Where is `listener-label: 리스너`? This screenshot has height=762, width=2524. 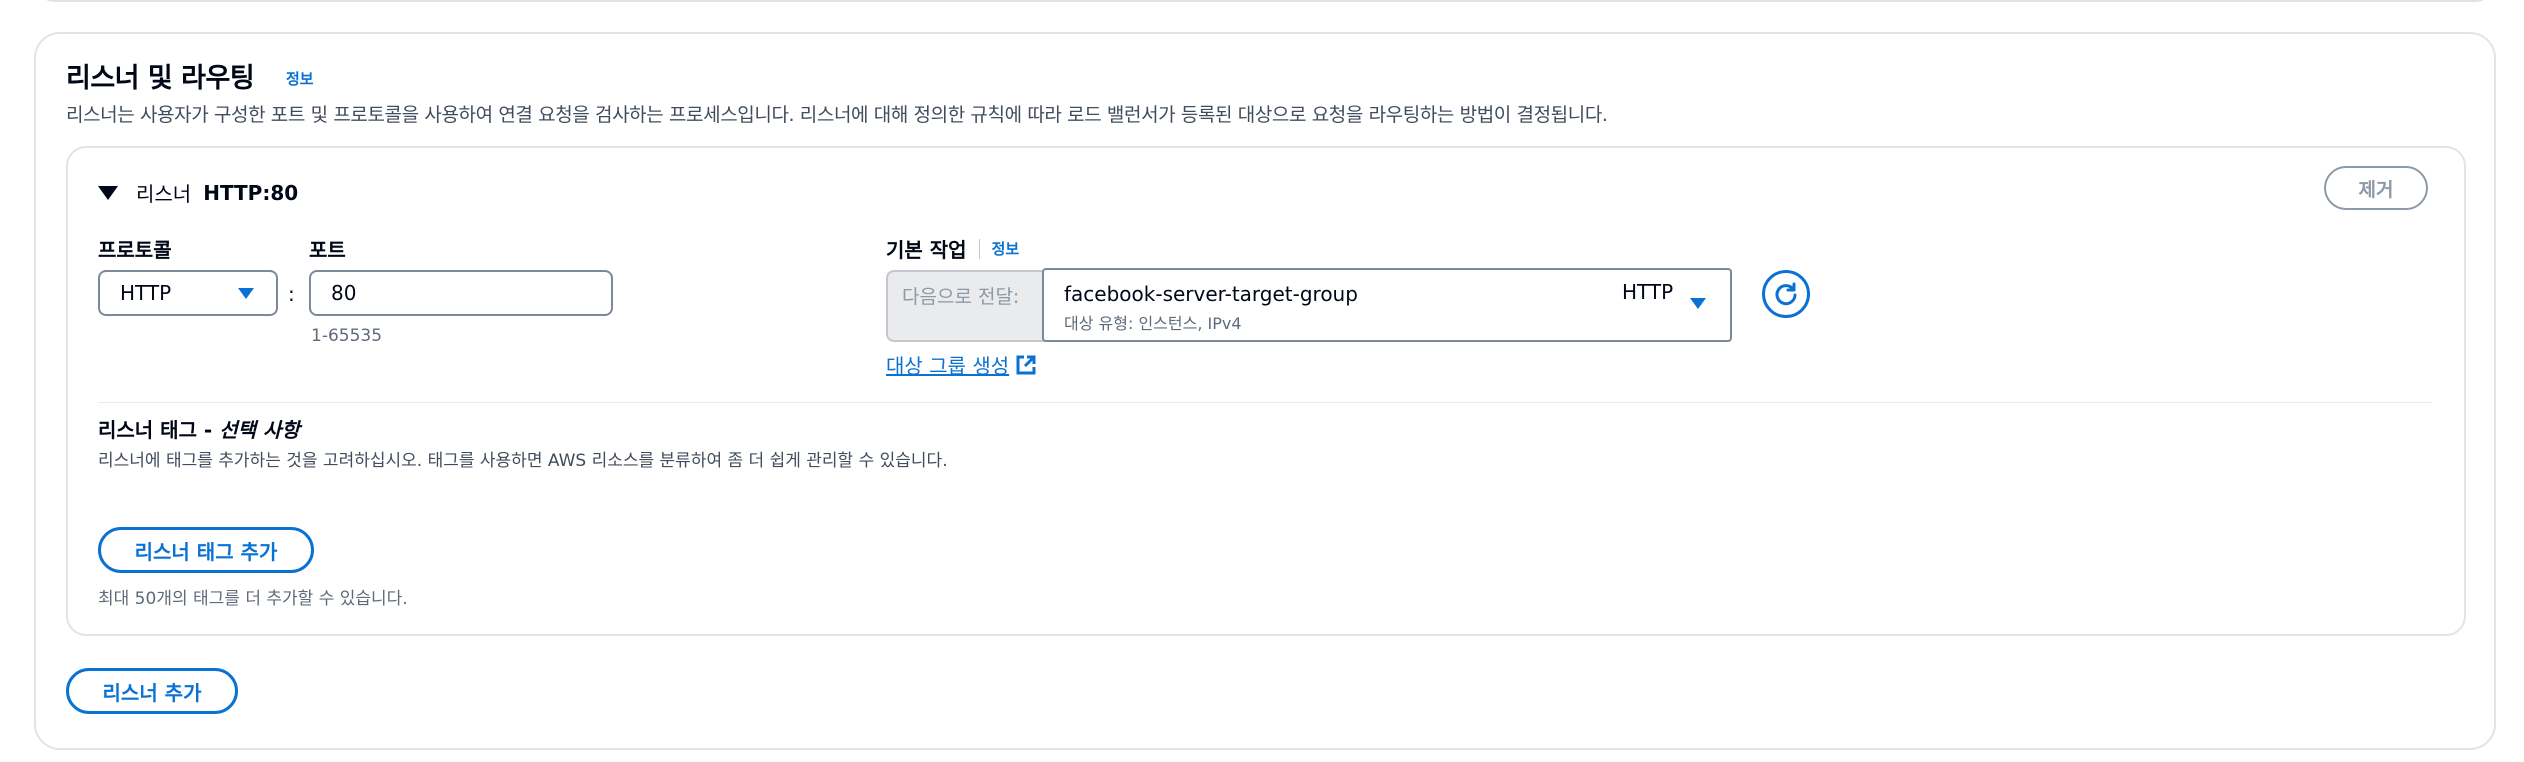 listener-label: 리스너 is located at coordinates (164, 194).